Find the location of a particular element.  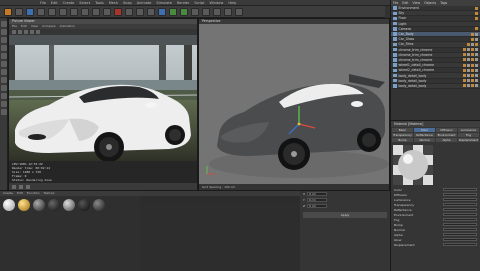

timeline-ruler is located at coordinates (220, 193).